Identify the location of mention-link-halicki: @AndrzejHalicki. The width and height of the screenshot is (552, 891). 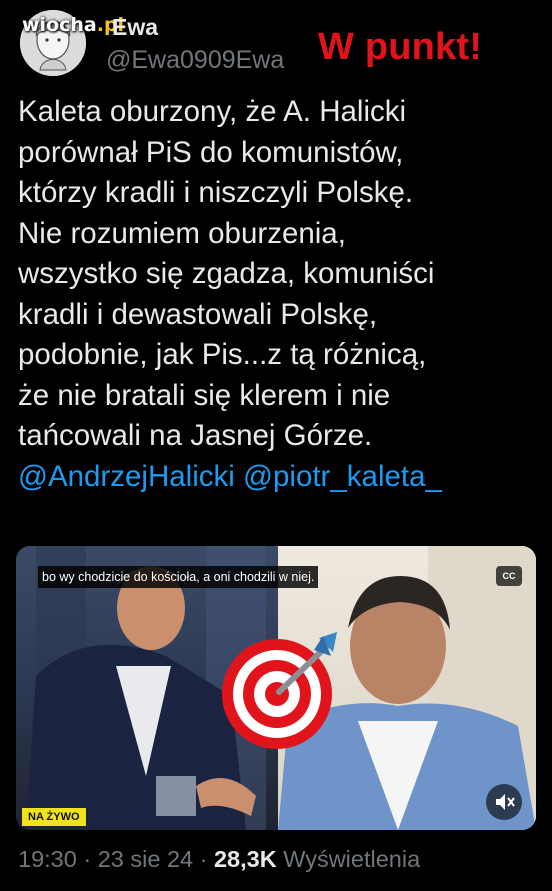
(126, 476).